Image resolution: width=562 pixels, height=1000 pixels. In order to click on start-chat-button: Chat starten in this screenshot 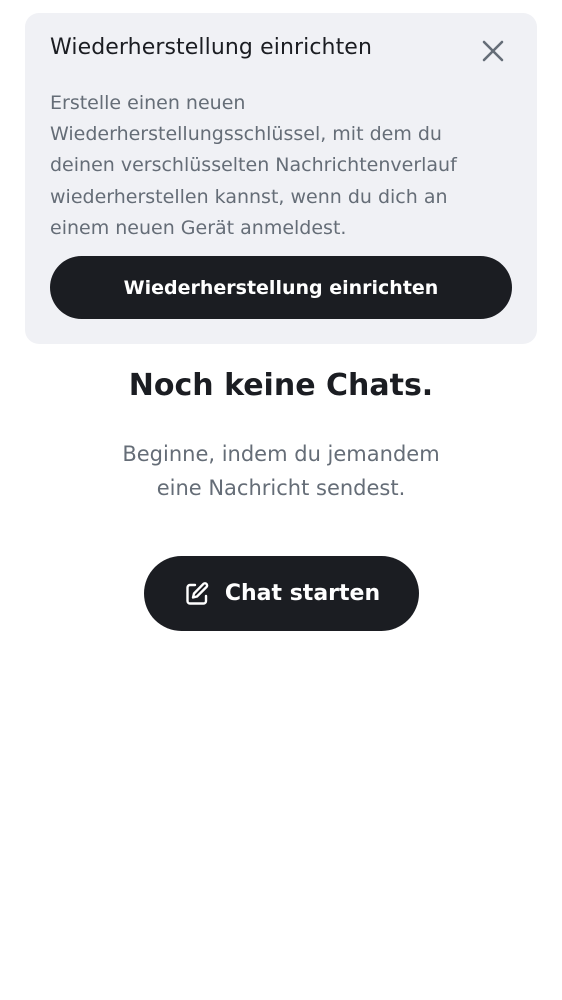, I will do `click(281, 593)`.